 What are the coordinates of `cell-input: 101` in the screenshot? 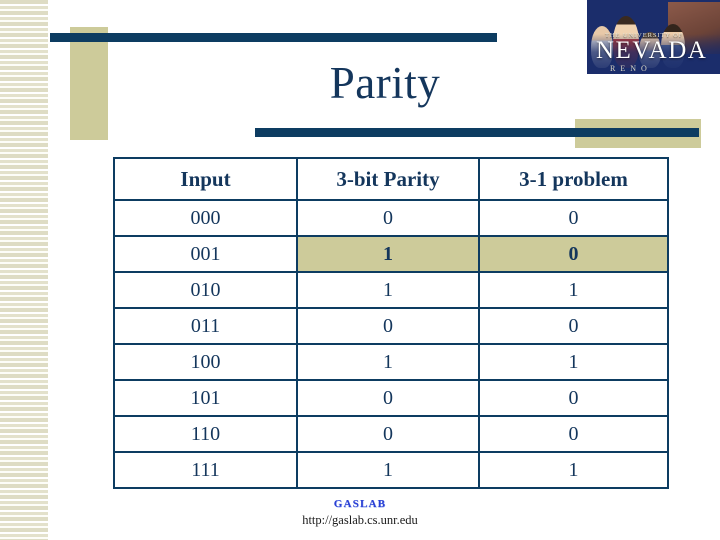 It's located at (205, 398).